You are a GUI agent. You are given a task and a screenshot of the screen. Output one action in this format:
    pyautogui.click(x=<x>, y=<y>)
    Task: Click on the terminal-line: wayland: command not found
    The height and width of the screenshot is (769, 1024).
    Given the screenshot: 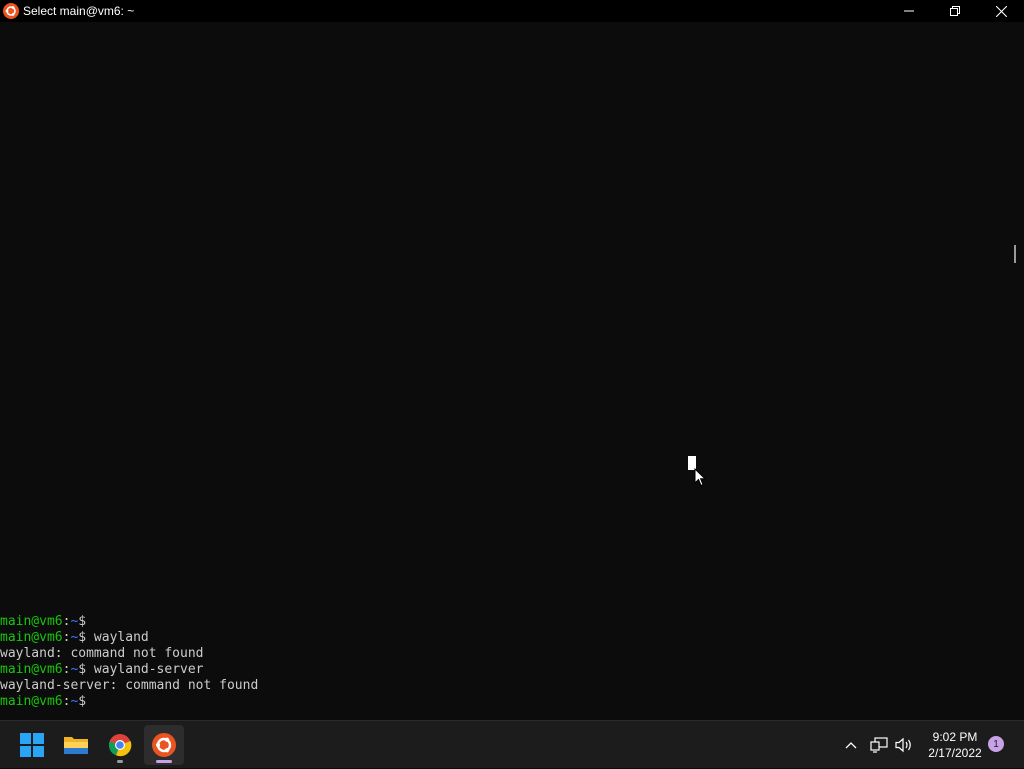 What is the action you would take?
    pyautogui.click(x=102, y=653)
    